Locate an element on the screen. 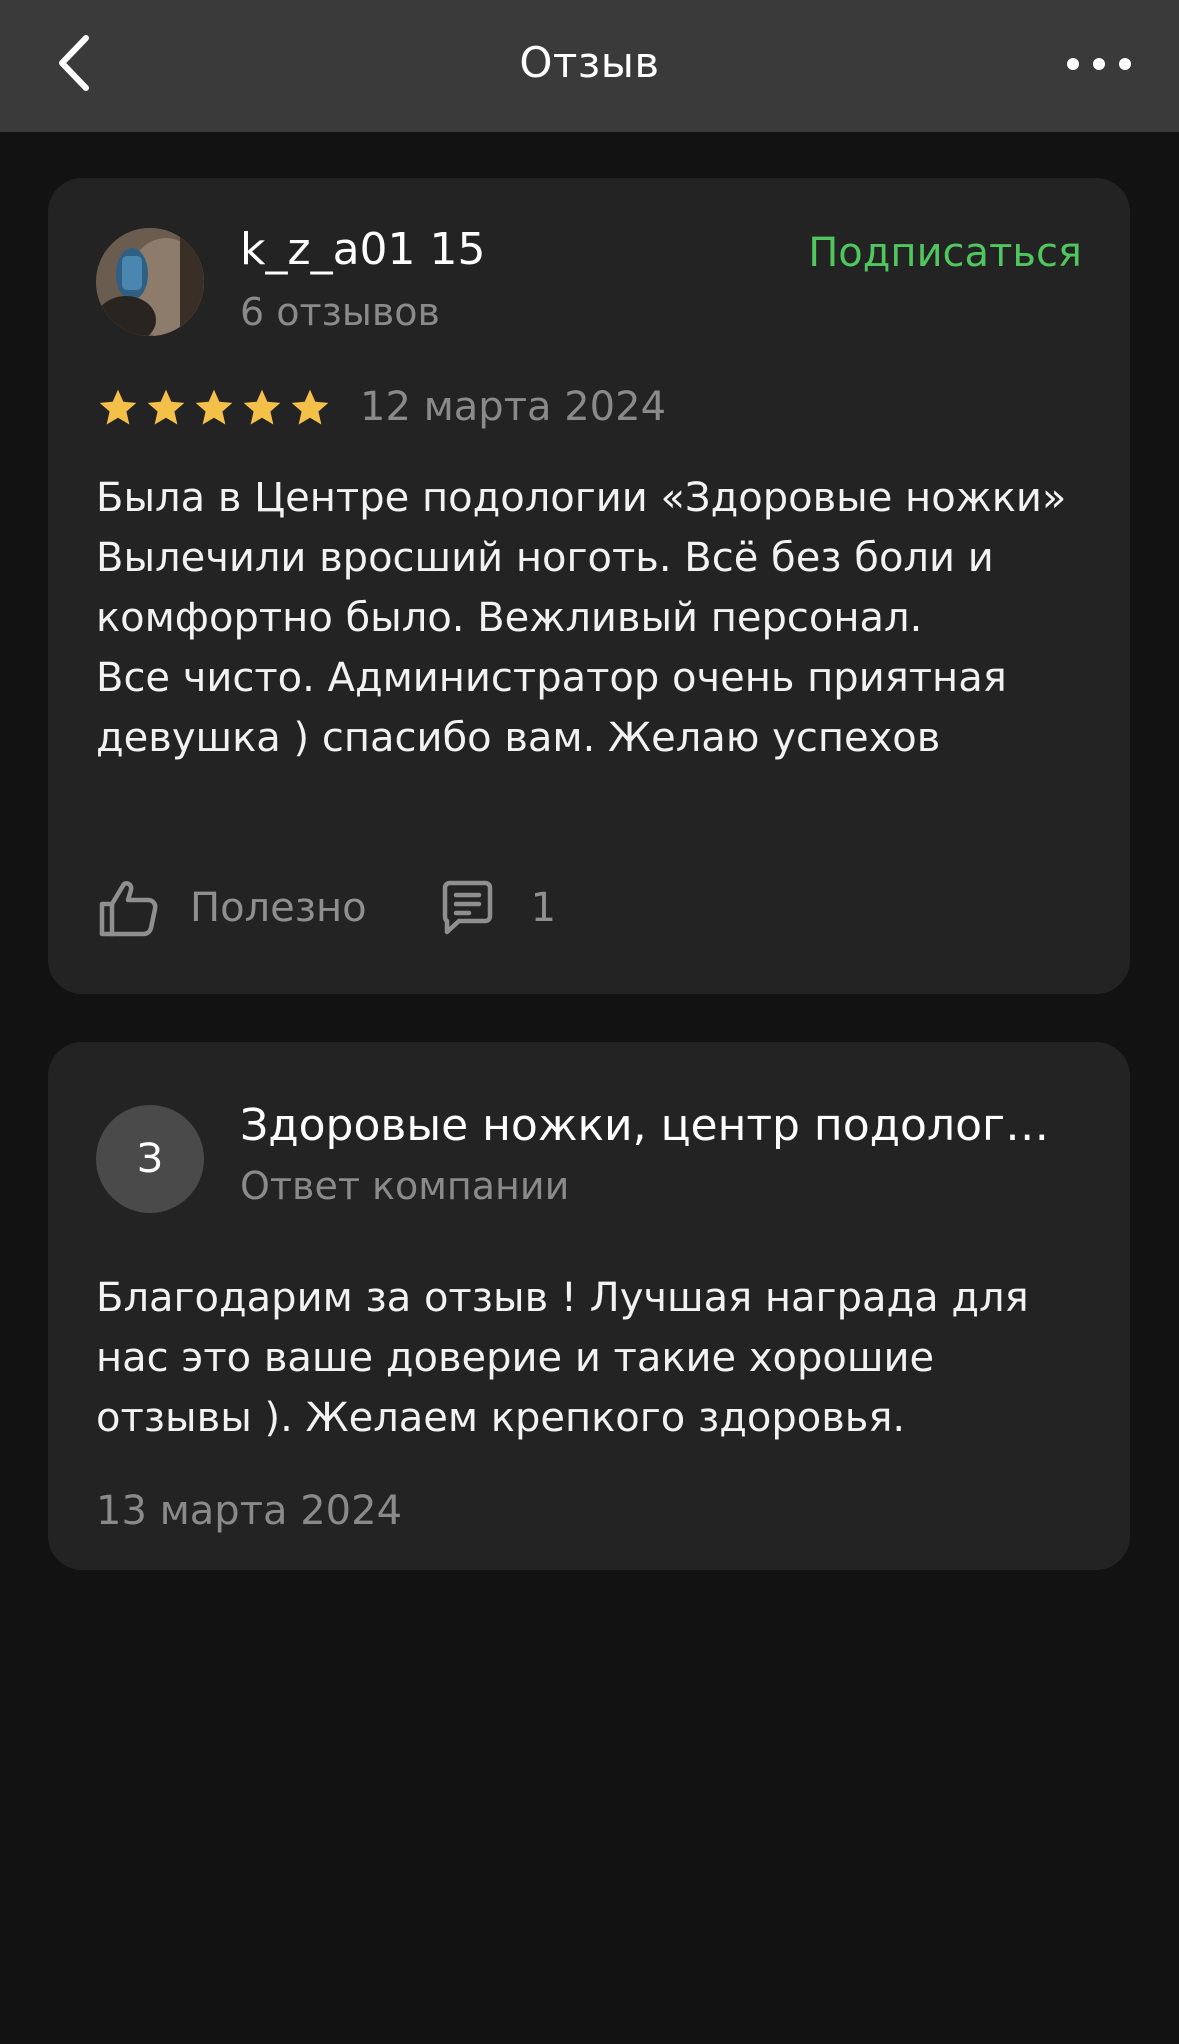  avatar is located at coordinates (150, 282).